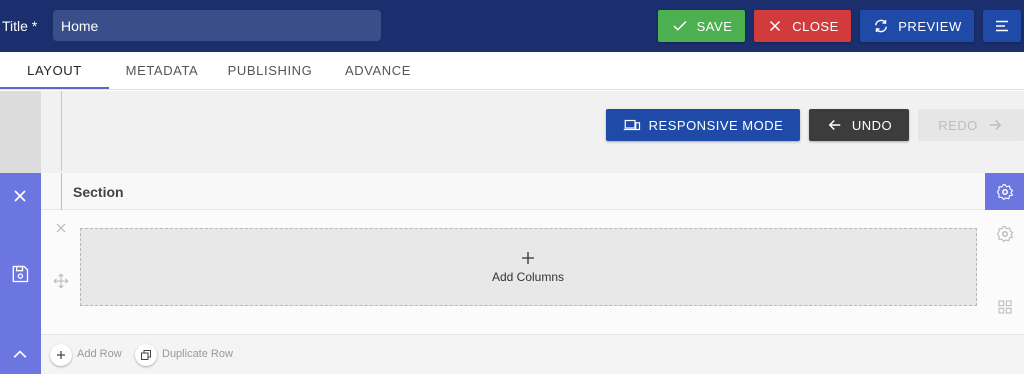  What do you see at coordinates (61, 228) in the screenshot?
I see `remove-row-icon` at bounding box center [61, 228].